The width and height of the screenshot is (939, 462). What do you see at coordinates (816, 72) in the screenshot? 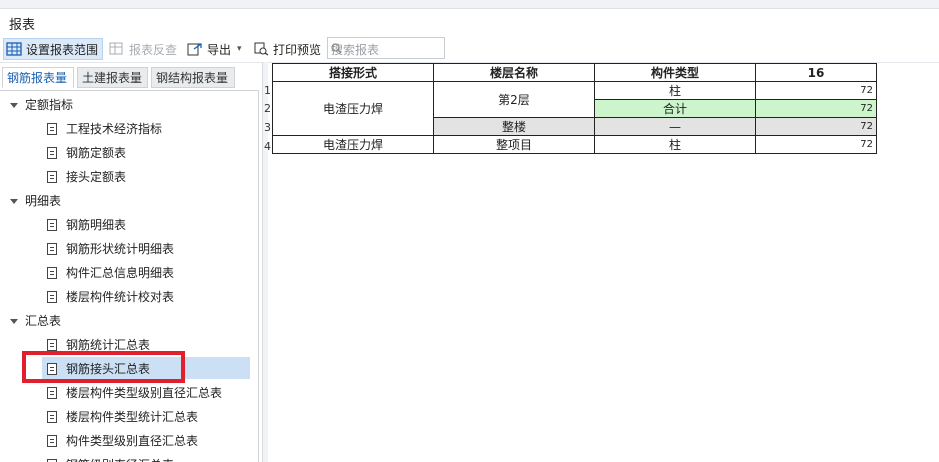
I see `column-header: 16` at bounding box center [816, 72].